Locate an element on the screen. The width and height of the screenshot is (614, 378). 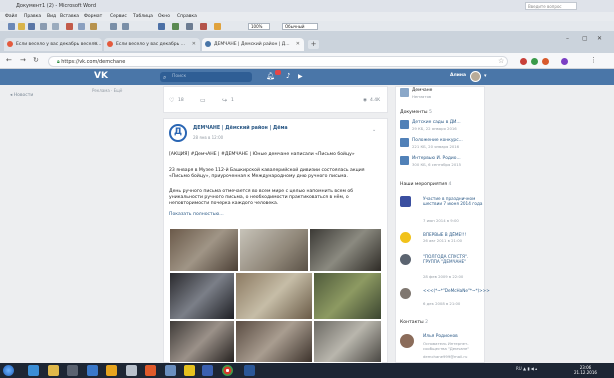
nav-item-news: Новости is located at coordinates (24, 95).